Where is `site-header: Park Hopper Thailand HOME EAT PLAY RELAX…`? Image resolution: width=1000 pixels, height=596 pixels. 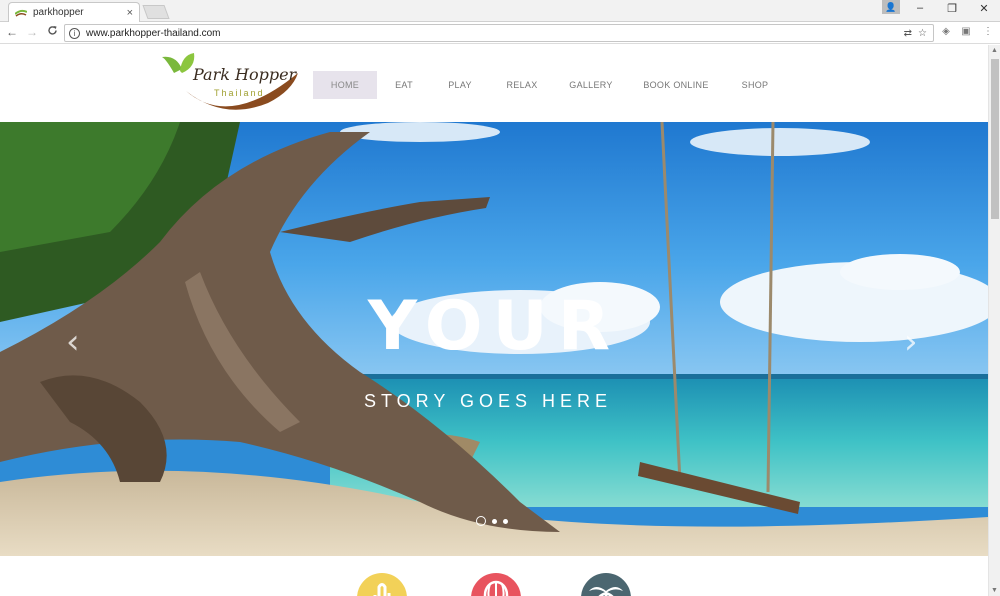 site-header: Park Hopper Thailand HOME EAT PLAY RELAX… is located at coordinates (494, 83).